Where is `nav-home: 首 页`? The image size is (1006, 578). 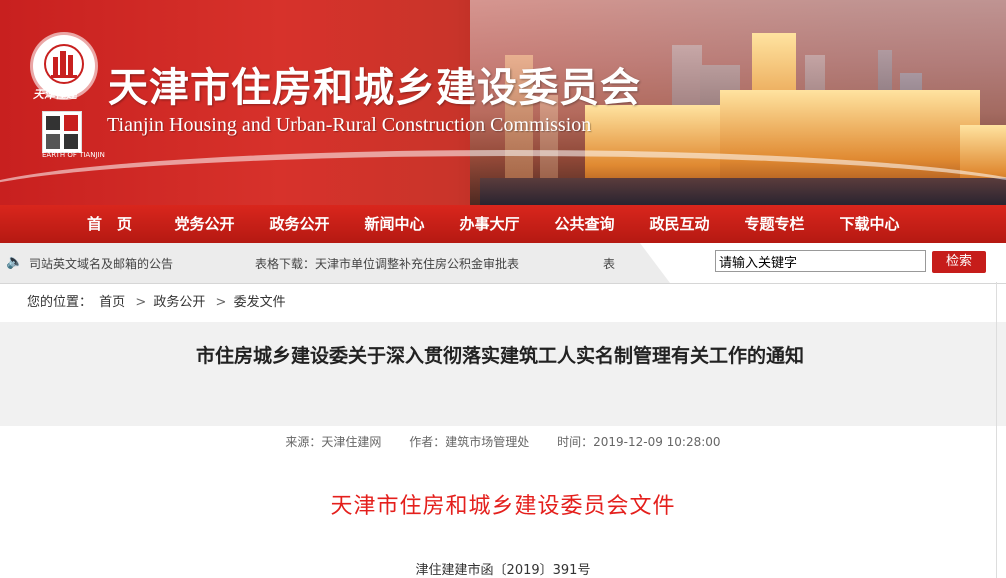
nav-home: 首 页 is located at coordinates (109, 224).